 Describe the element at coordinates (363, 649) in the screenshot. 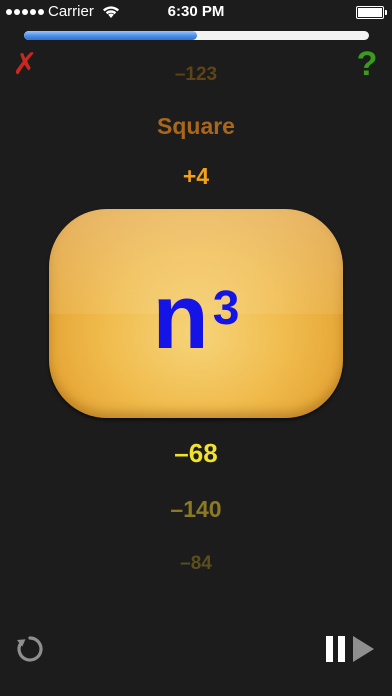

I see `play-button` at that location.